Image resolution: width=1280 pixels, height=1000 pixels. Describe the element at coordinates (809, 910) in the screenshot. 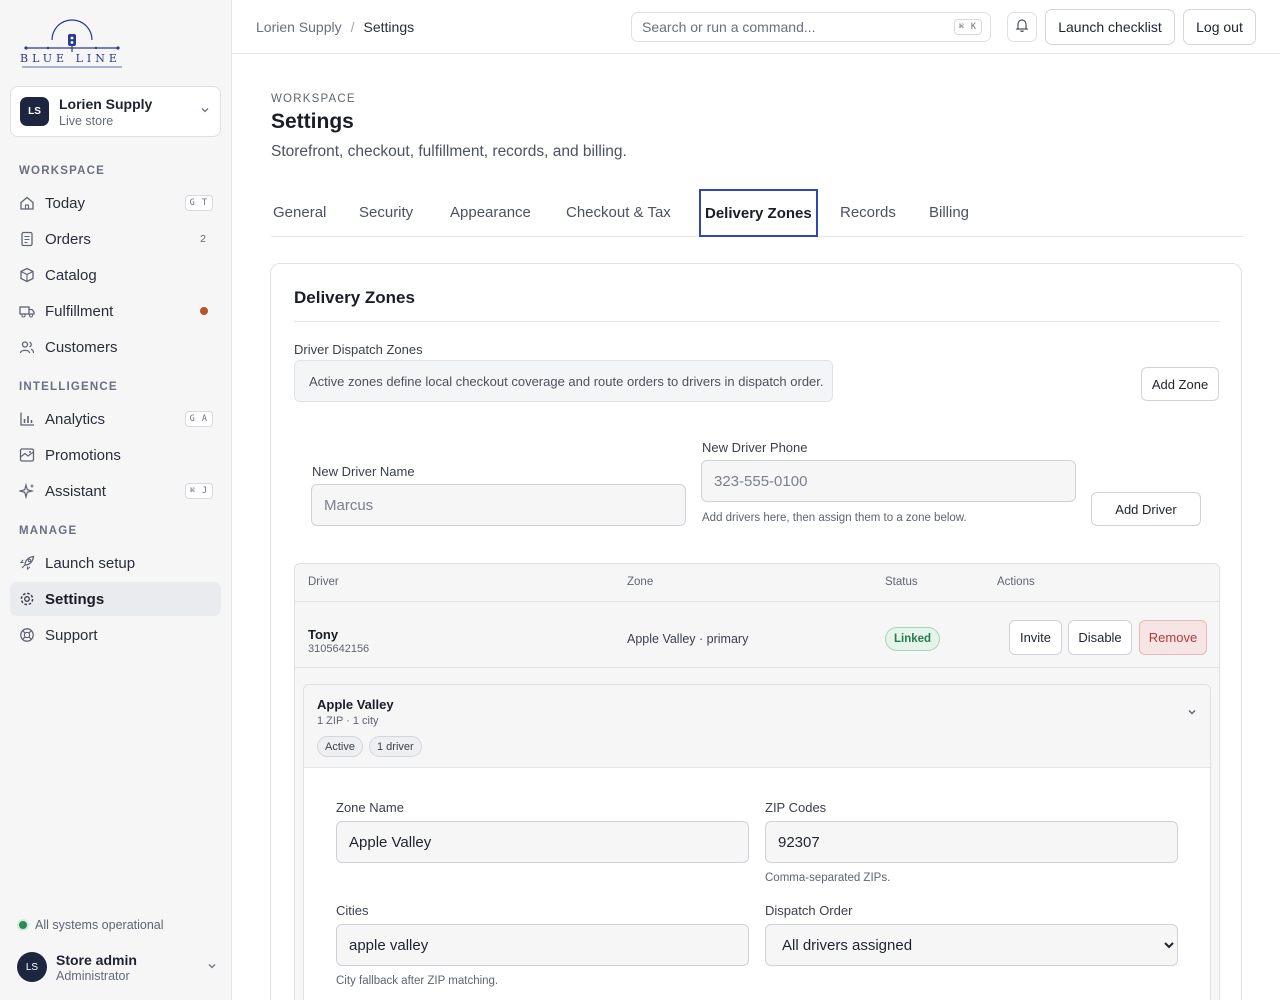

I see `dispatch-order-label: Dispatch Order` at that location.